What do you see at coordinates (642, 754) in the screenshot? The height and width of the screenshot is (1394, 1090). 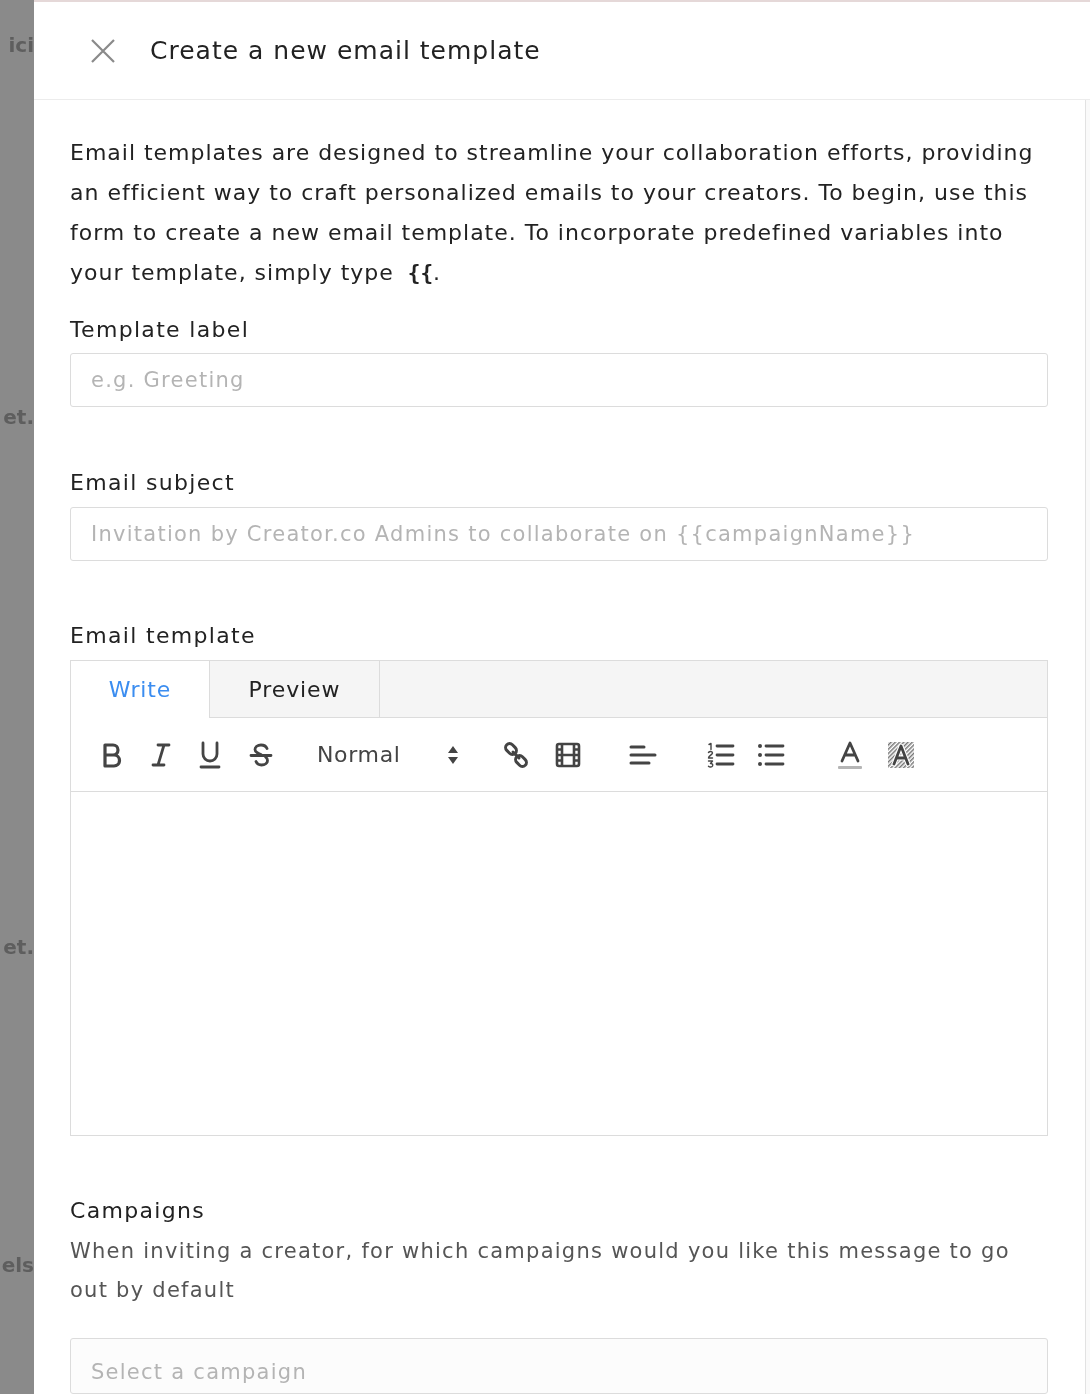 I see `align-left-icon` at bounding box center [642, 754].